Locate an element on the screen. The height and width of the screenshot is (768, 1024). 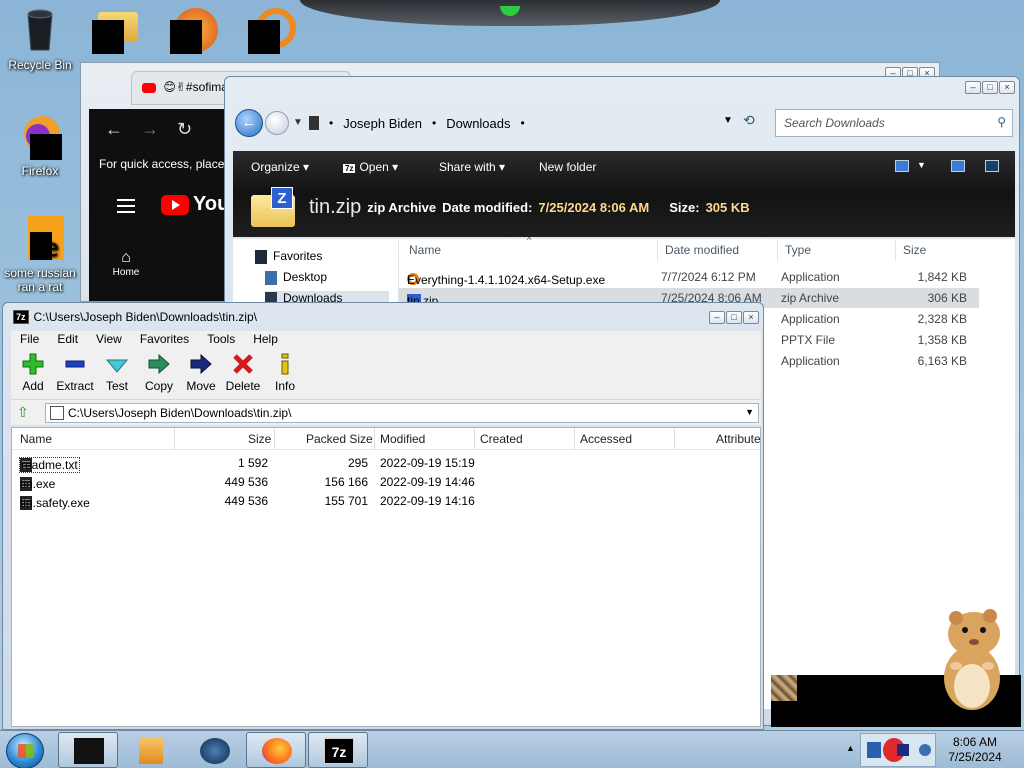
taskbar-app-media is located at coordinates (150, 750).